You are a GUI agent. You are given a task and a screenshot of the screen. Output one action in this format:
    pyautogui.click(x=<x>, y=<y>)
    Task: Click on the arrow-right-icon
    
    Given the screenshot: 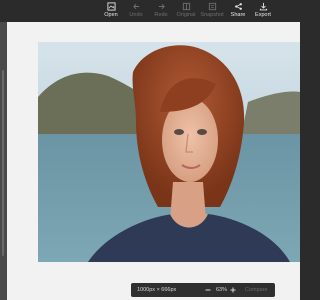 What is the action you would take?
    pyautogui.click(x=161, y=6)
    